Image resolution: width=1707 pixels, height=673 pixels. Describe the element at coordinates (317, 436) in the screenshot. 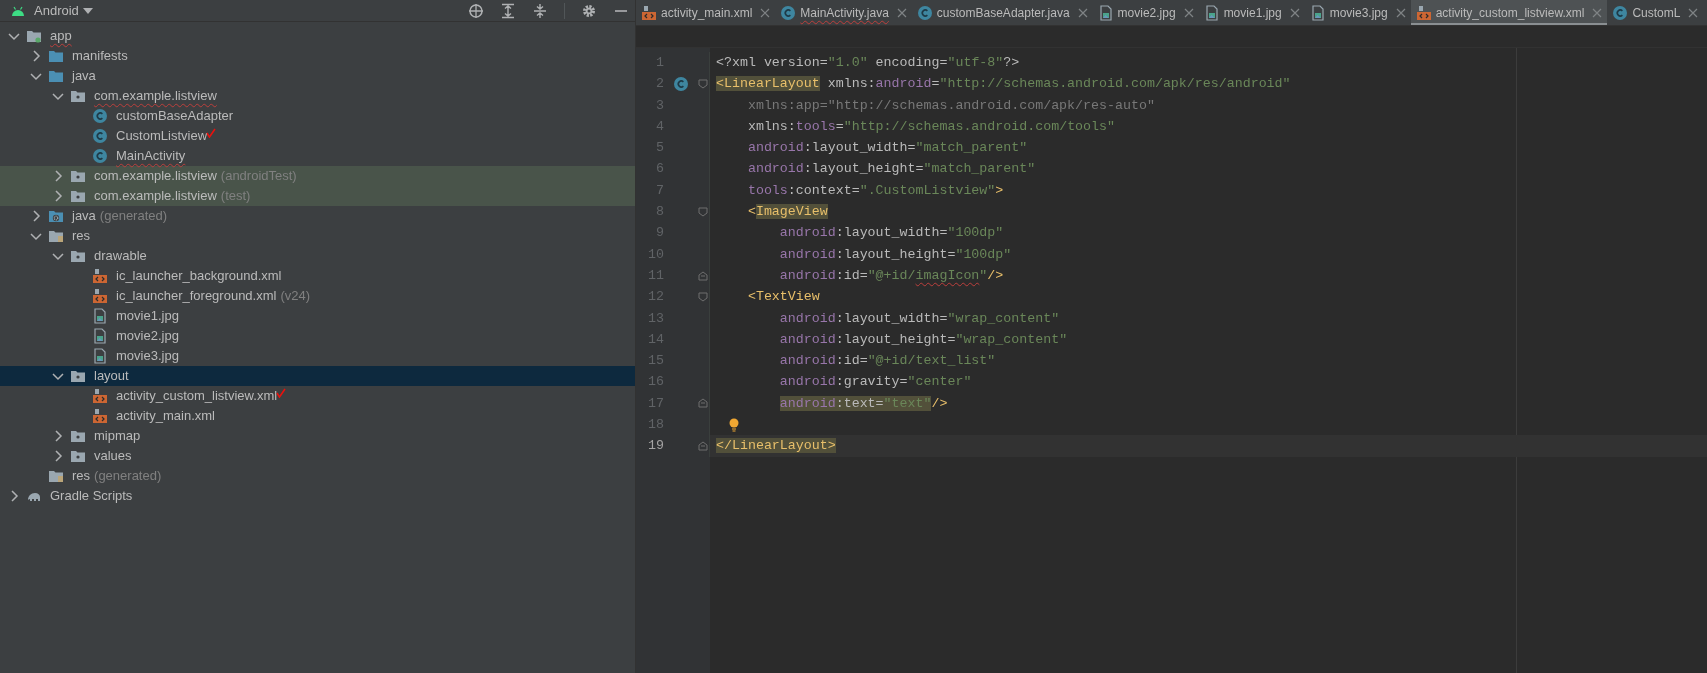

I see `tree-item: mipmap` at that location.